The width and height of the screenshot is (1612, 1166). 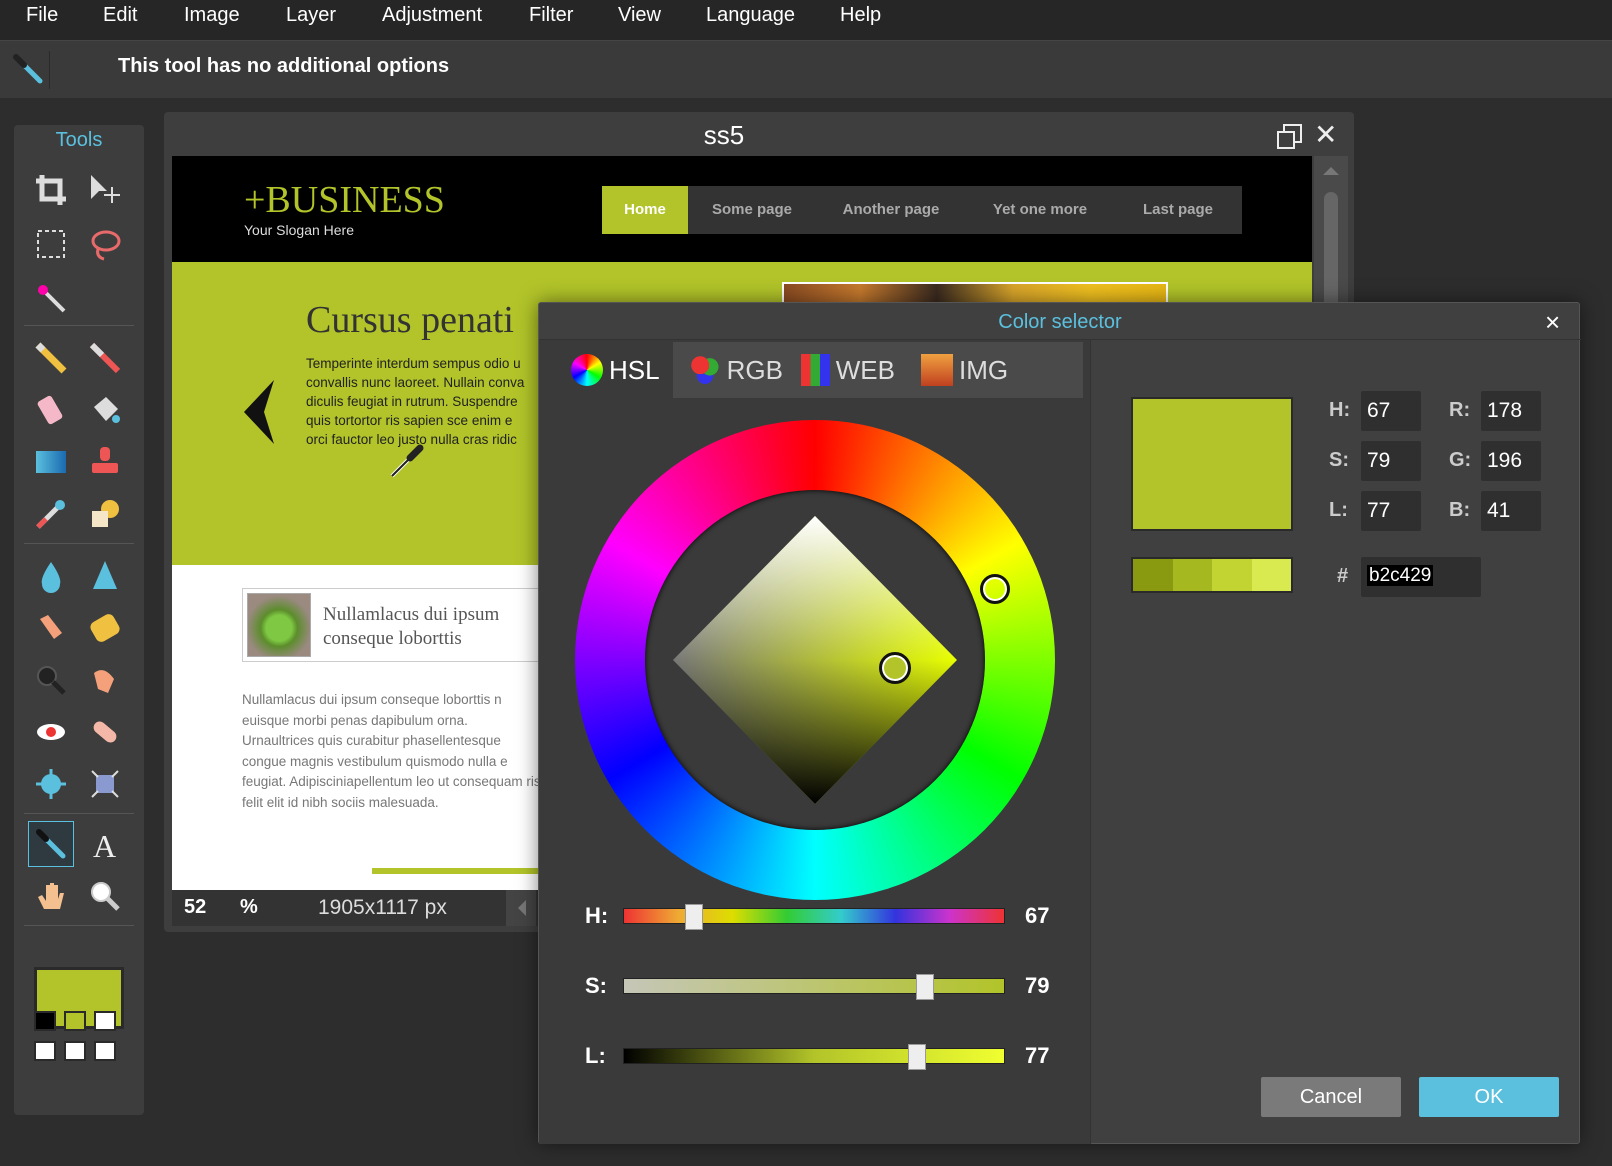 I want to click on hash-label: #, so click(x=1343, y=576).